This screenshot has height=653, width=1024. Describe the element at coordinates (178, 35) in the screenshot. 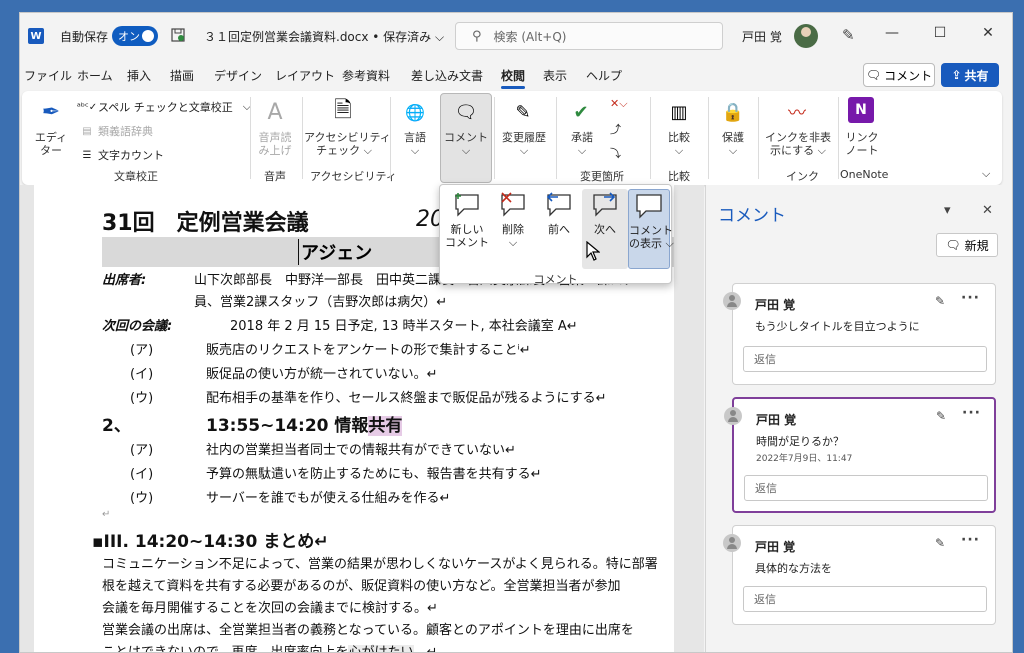

I see `save-icon` at that location.